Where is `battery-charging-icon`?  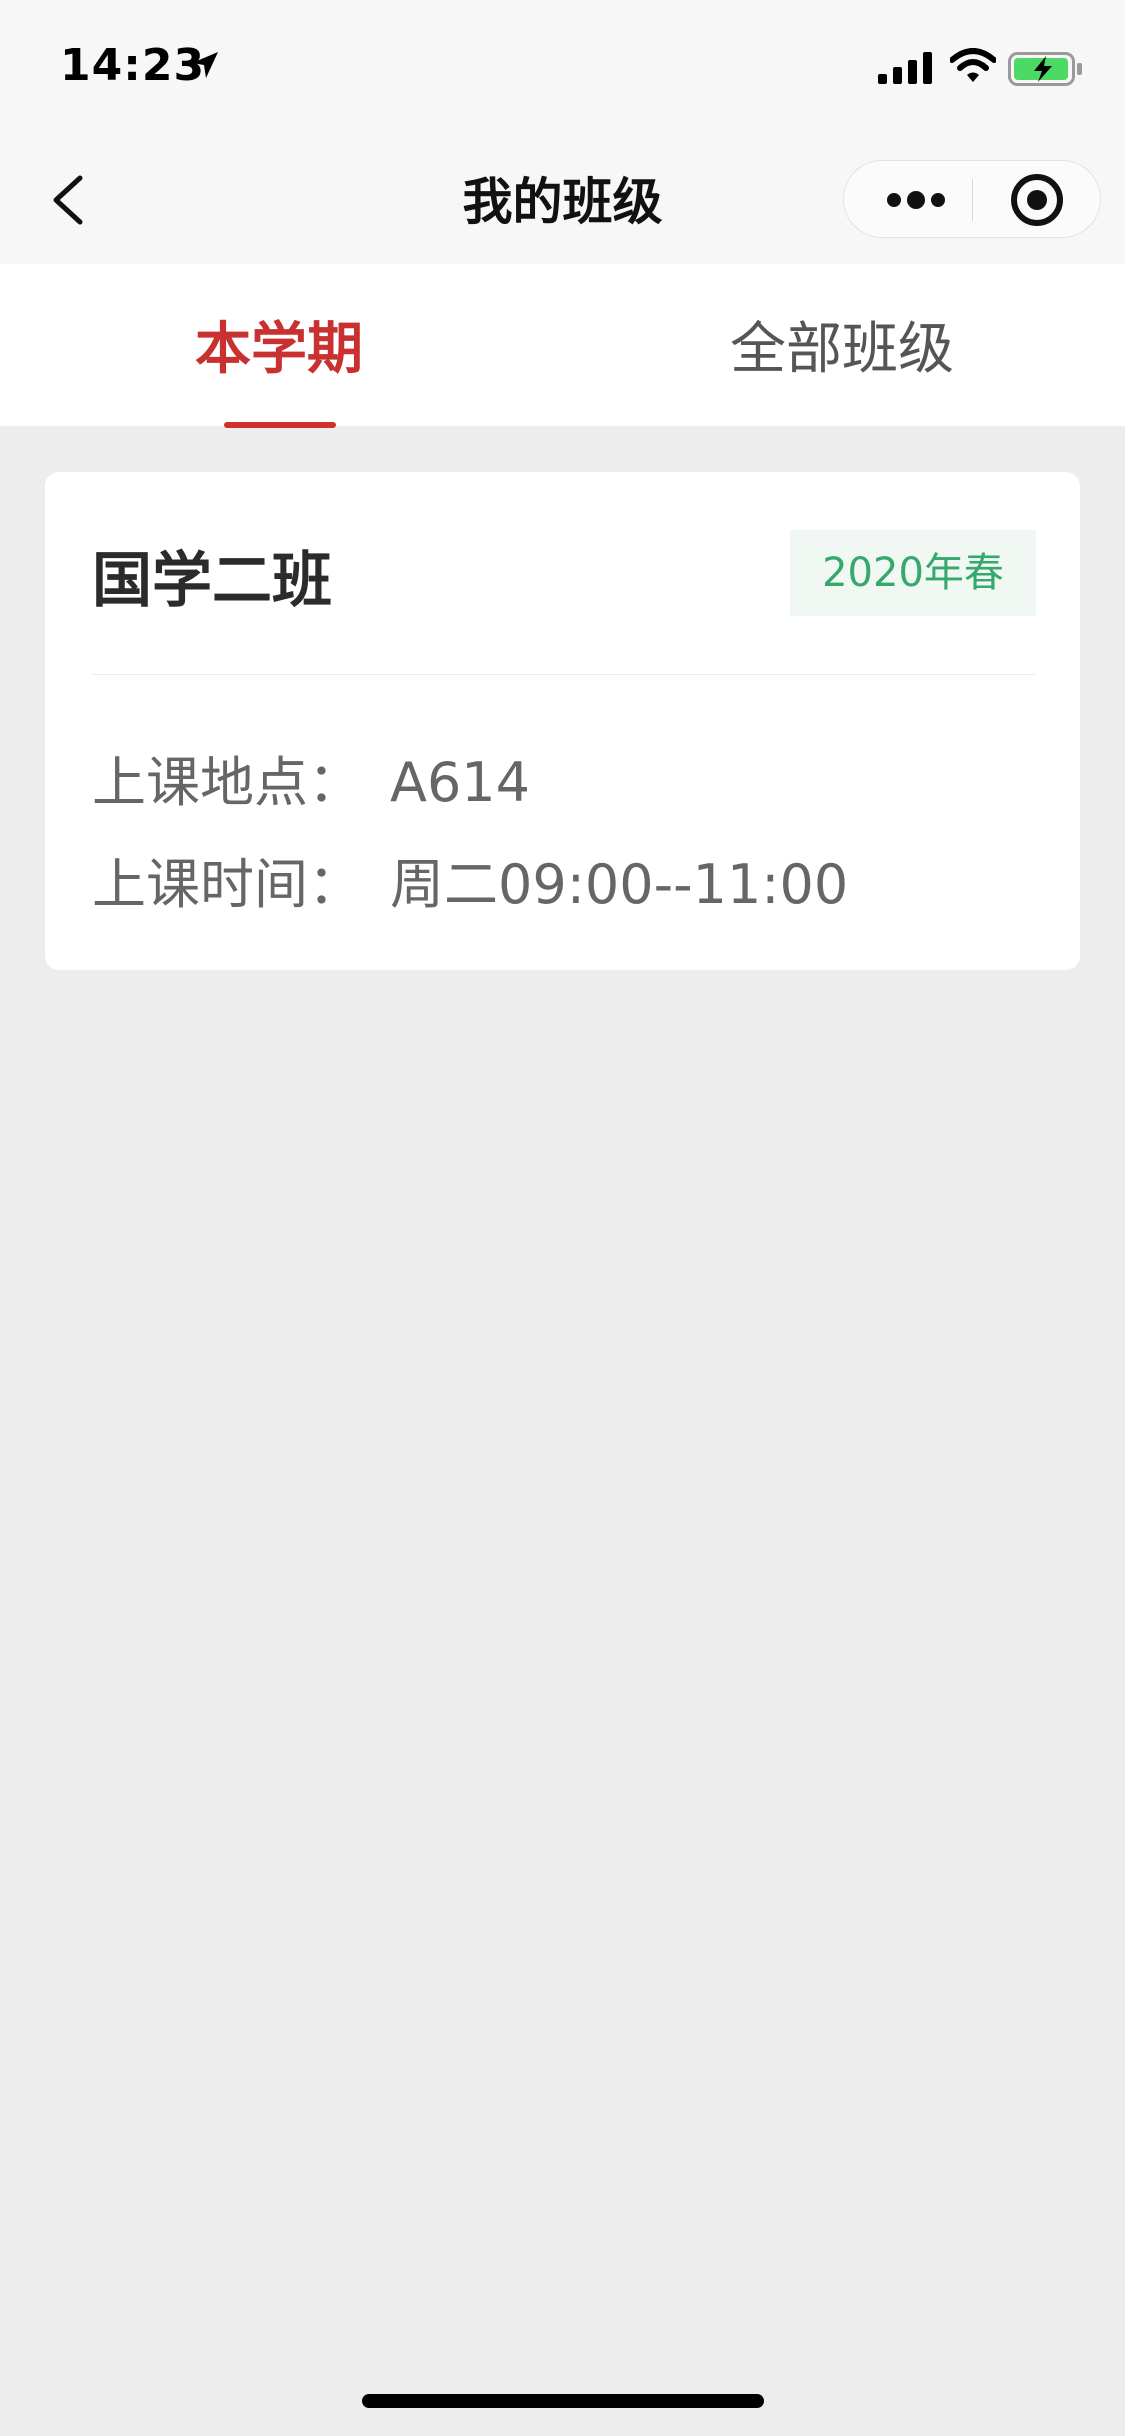
battery-charging-icon is located at coordinates (1046, 71).